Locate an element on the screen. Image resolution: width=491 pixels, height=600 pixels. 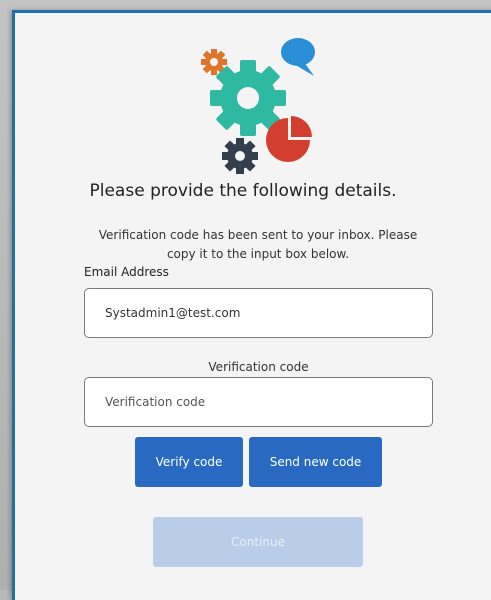
verify-code-button: Verify code is located at coordinates (189, 462).